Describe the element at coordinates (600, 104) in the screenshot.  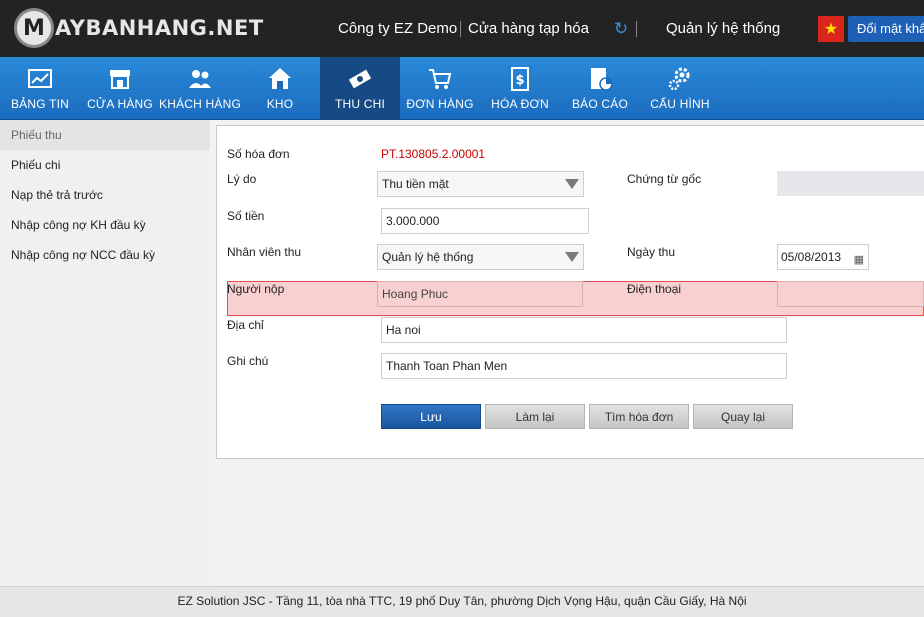
I see `nav-label: BÁO CÁO` at that location.